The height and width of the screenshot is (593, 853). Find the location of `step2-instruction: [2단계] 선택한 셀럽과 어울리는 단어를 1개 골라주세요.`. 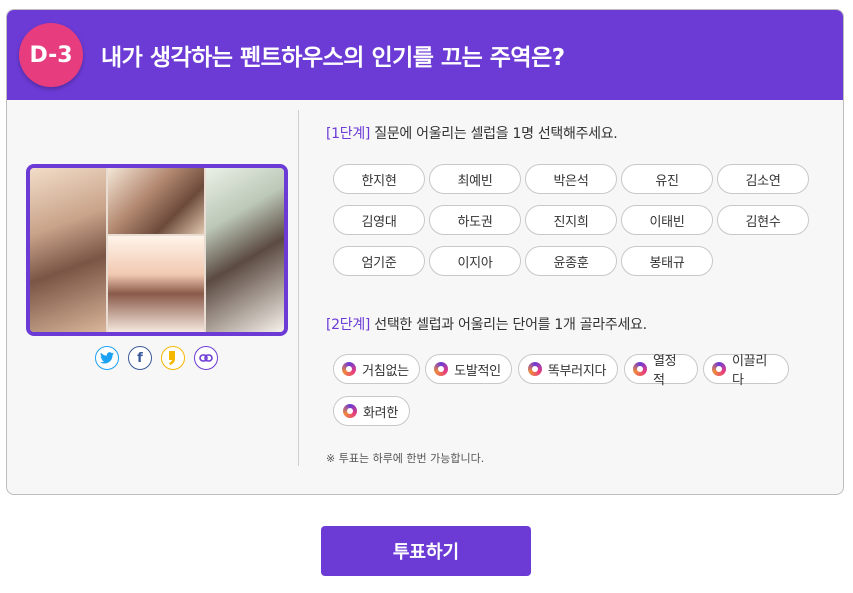

step2-instruction: [2단계] 선택한 셀럽과 어울리는 단어를 1개 골라주세요. is located at coordinates (486, 324).